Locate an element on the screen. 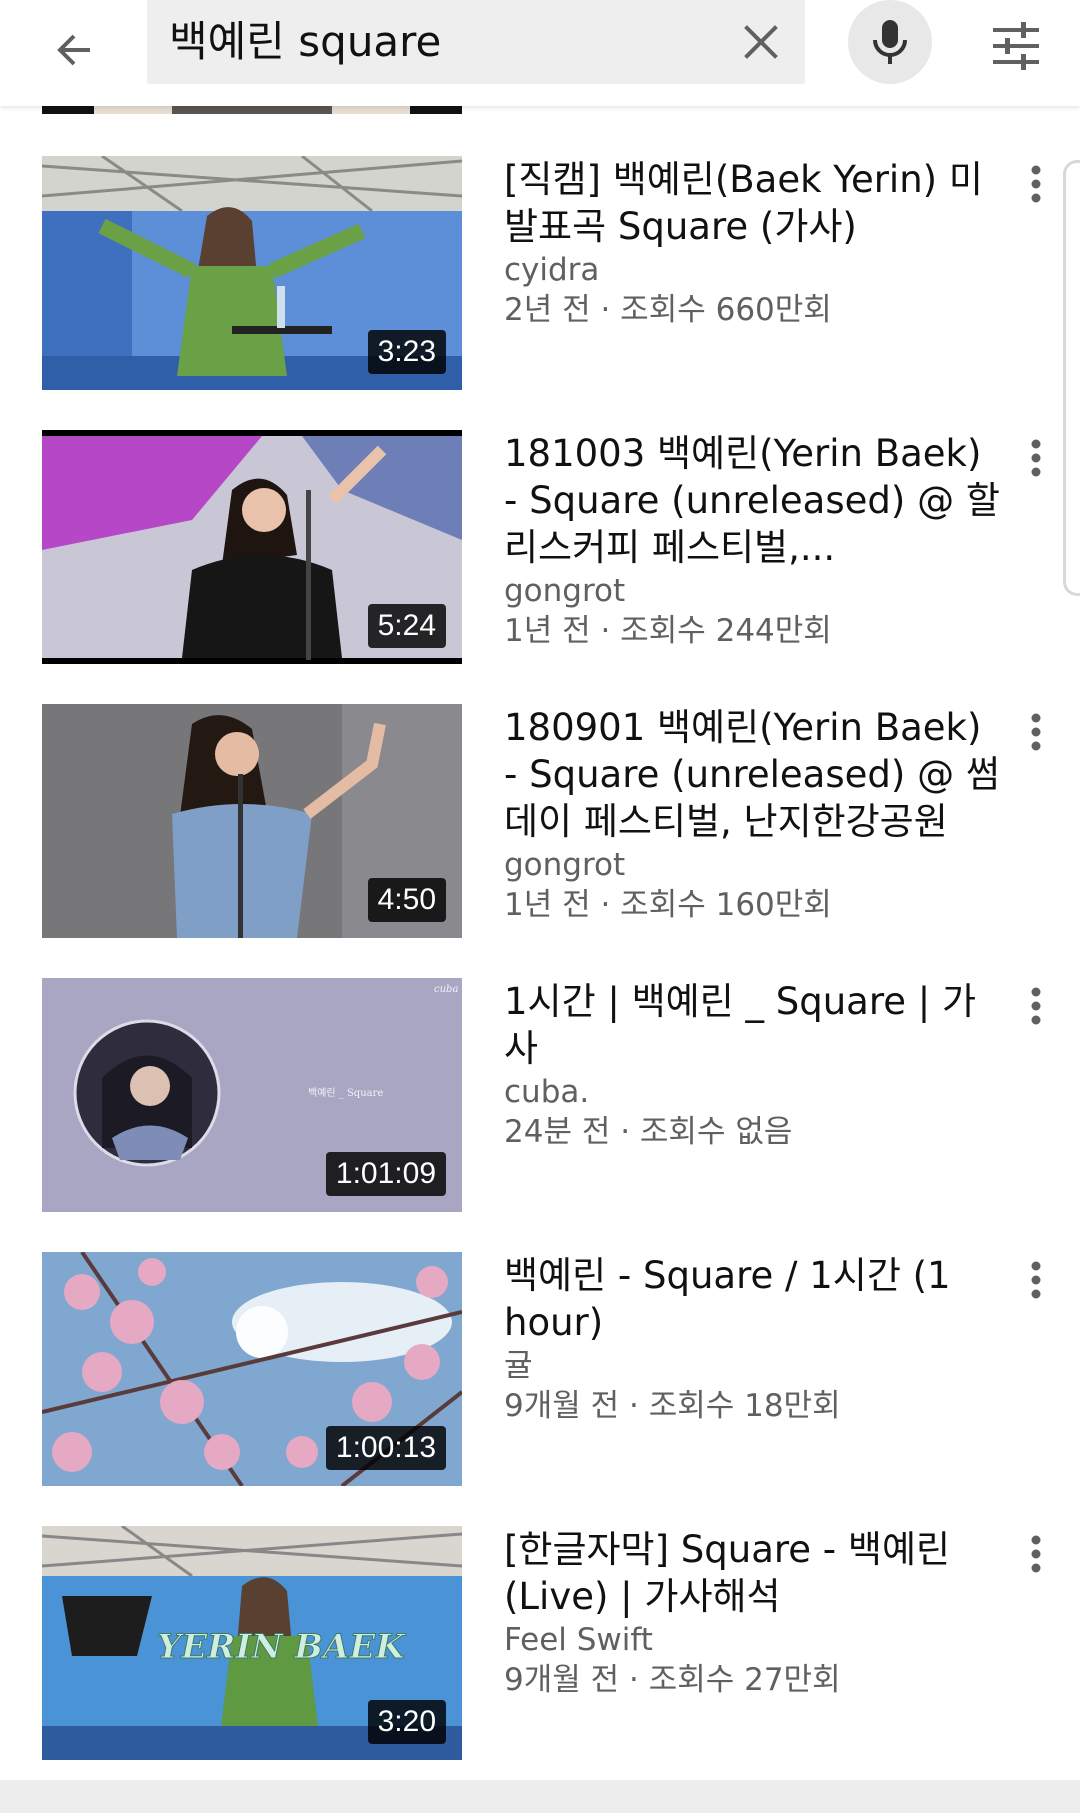 Image resolution: width=1080 pixels, height=1813 pixels. arrow-back-icon is located at coordinates (73, 50).